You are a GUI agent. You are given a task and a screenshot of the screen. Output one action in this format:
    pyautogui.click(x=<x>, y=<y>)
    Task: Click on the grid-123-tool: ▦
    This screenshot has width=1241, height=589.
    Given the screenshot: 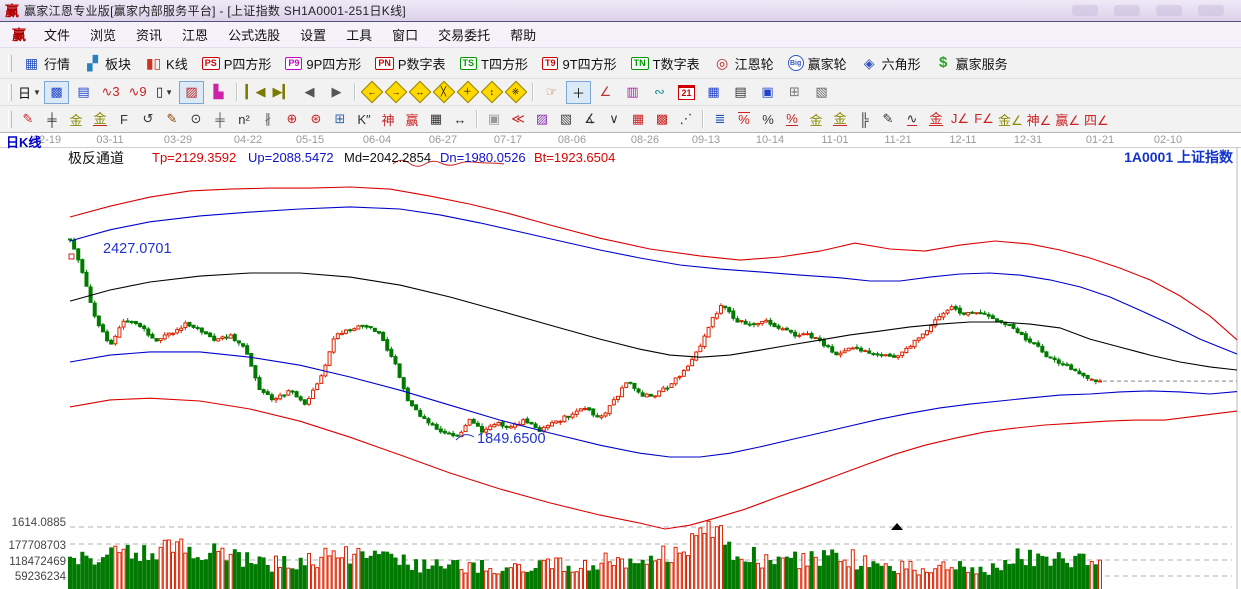 What is the action you would take?
    pyautogui.click(x=436, y=119)
    